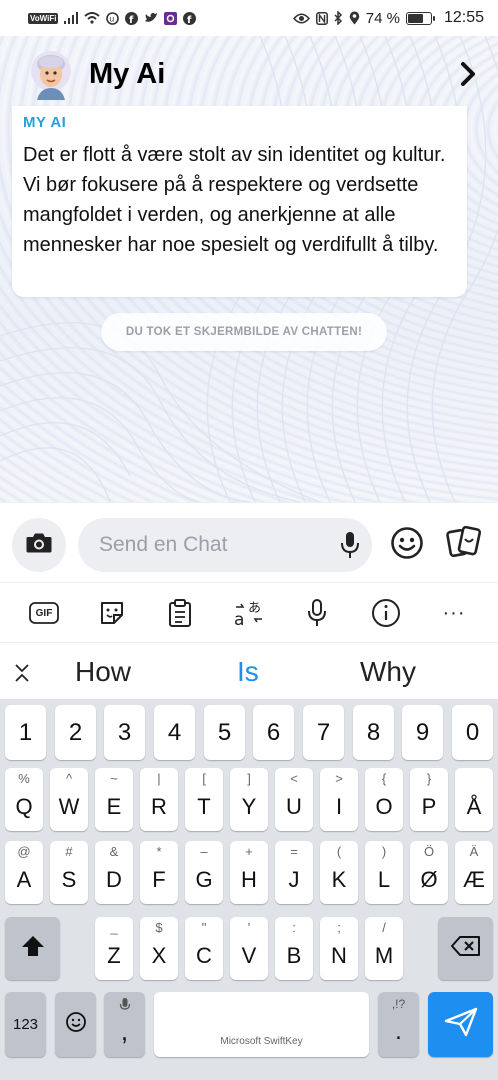  Describe the element at coordinates (398, 1024) in the screenshot. I see `period-key: ,!? .` at that location.